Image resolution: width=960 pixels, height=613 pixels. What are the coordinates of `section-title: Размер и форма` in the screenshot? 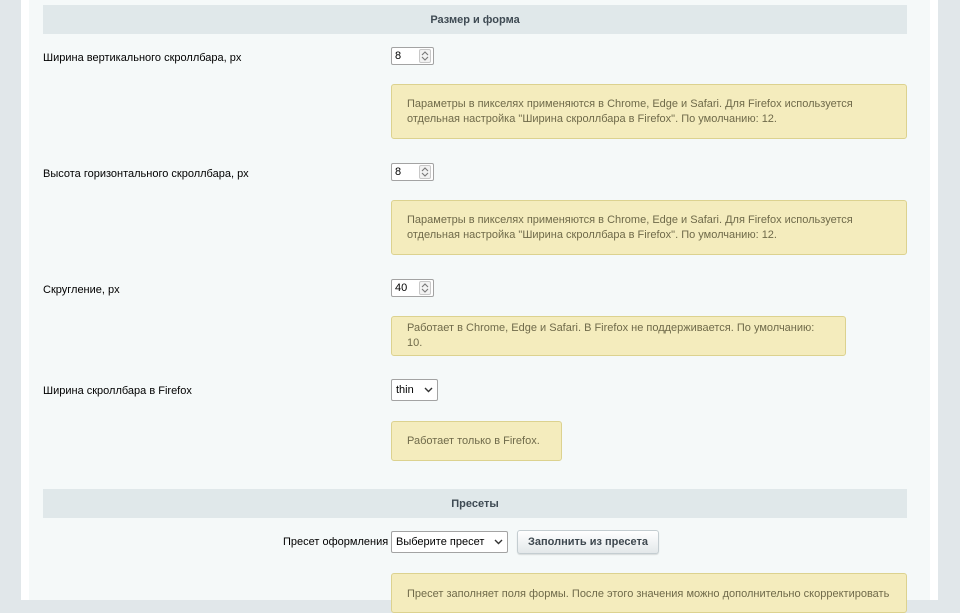 It's located at (475, 19).